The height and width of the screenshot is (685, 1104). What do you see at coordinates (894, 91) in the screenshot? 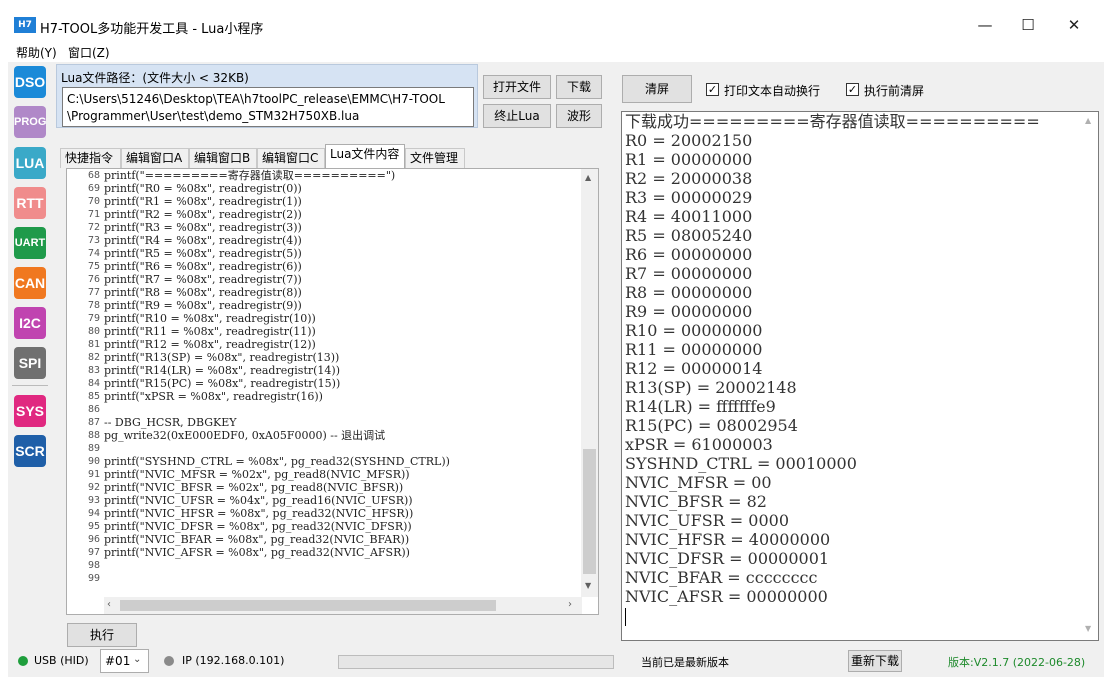
I see `clear-before-run-label: 执行前清屏` at bounding box center [894, 91].